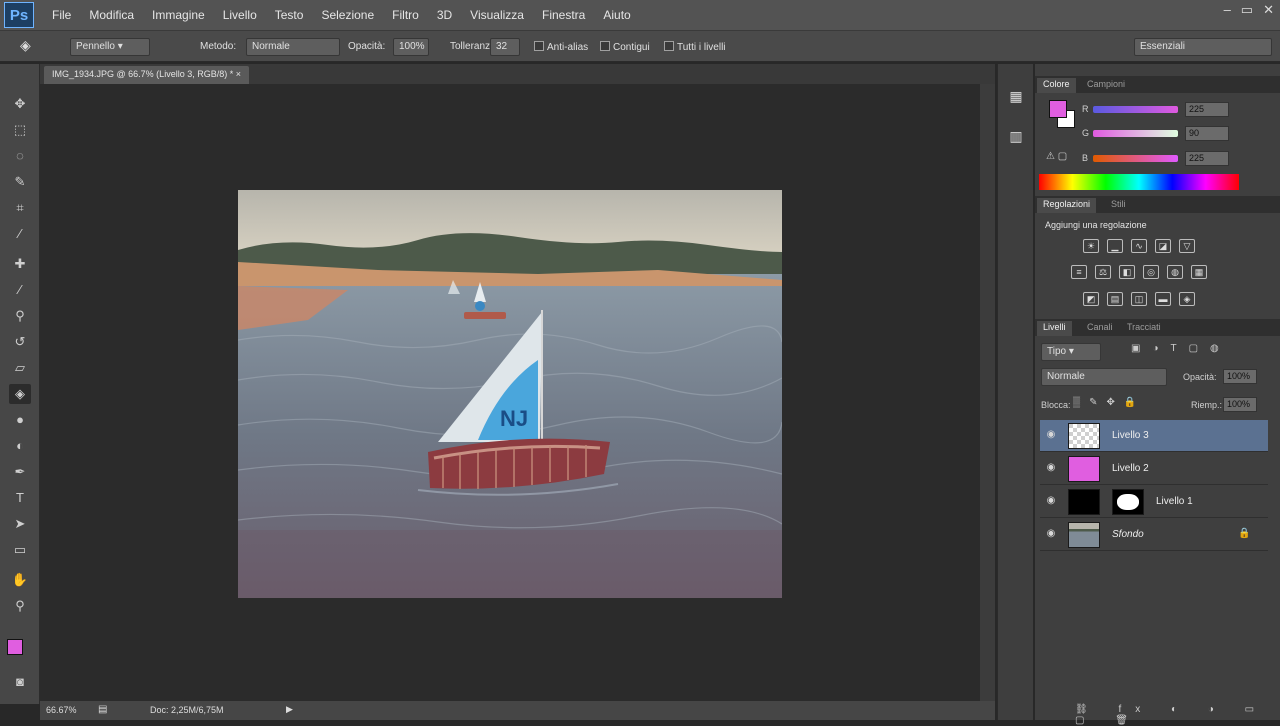 This screenshot has height=726, width=1280. Describe the element at coordinates (444, 15) in the screenshot. I see `menu-3d: 3D` at that location.